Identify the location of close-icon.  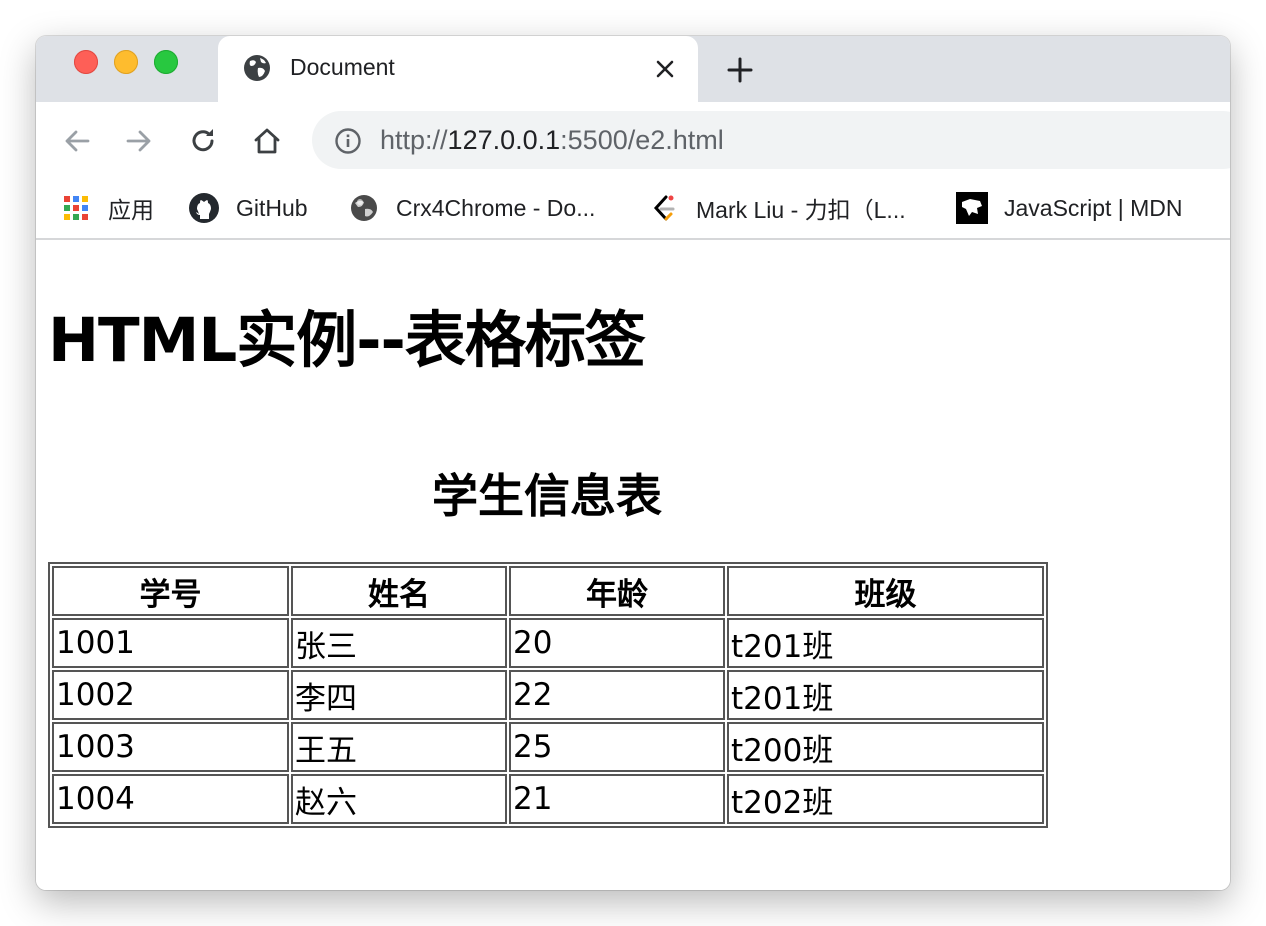
(665, 69).